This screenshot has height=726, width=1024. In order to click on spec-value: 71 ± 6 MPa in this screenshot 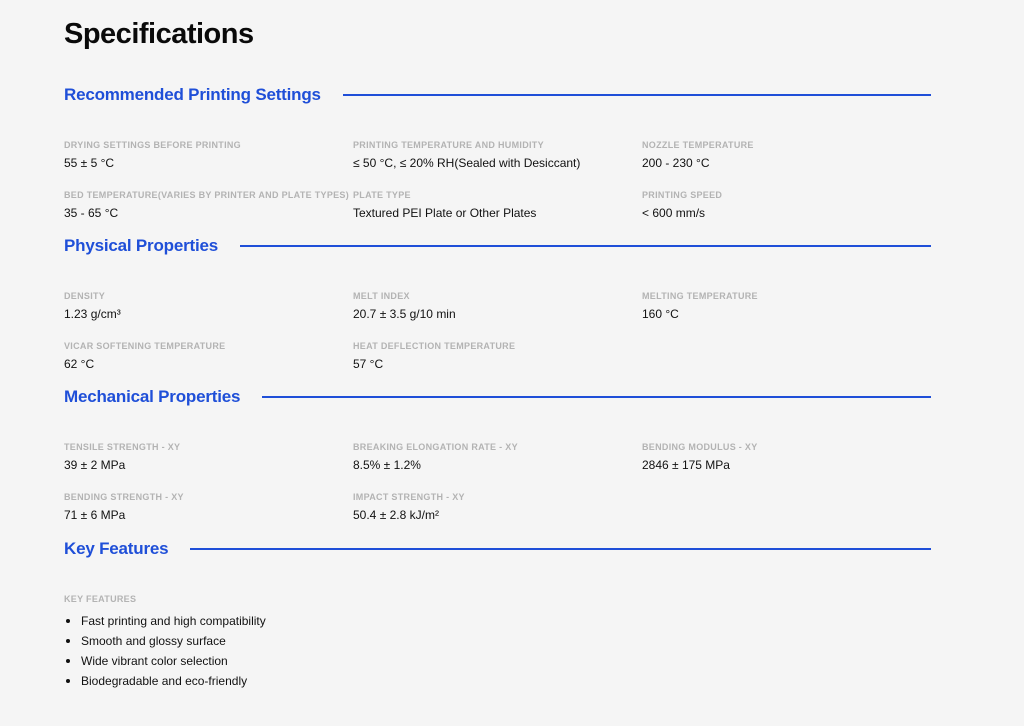, I will do `click(95, 515)`.